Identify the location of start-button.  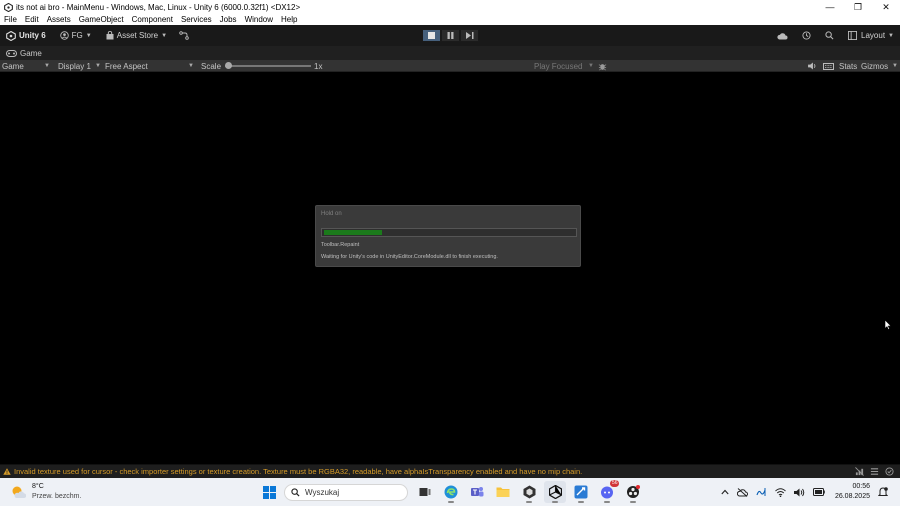
(269, 492).